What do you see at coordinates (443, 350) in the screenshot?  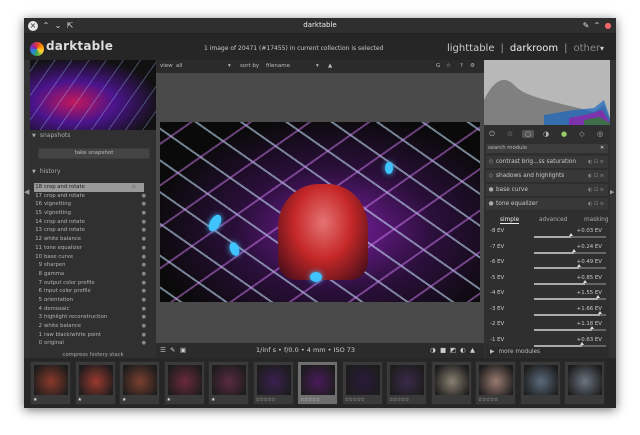 I see `color-assessment-icon: ■` at bounding box center [443, 350].